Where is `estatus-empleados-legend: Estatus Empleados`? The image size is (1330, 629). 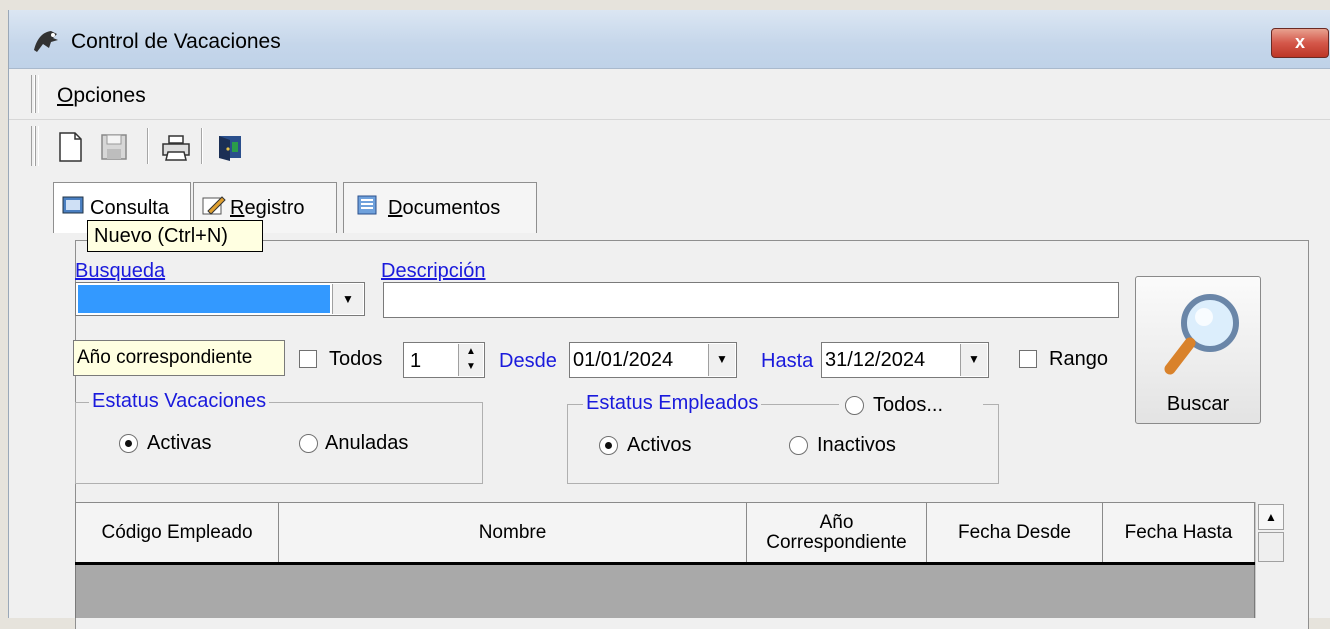 estatus-empleados-legend: Estatus Empleados is located at coordinates (672, 403).